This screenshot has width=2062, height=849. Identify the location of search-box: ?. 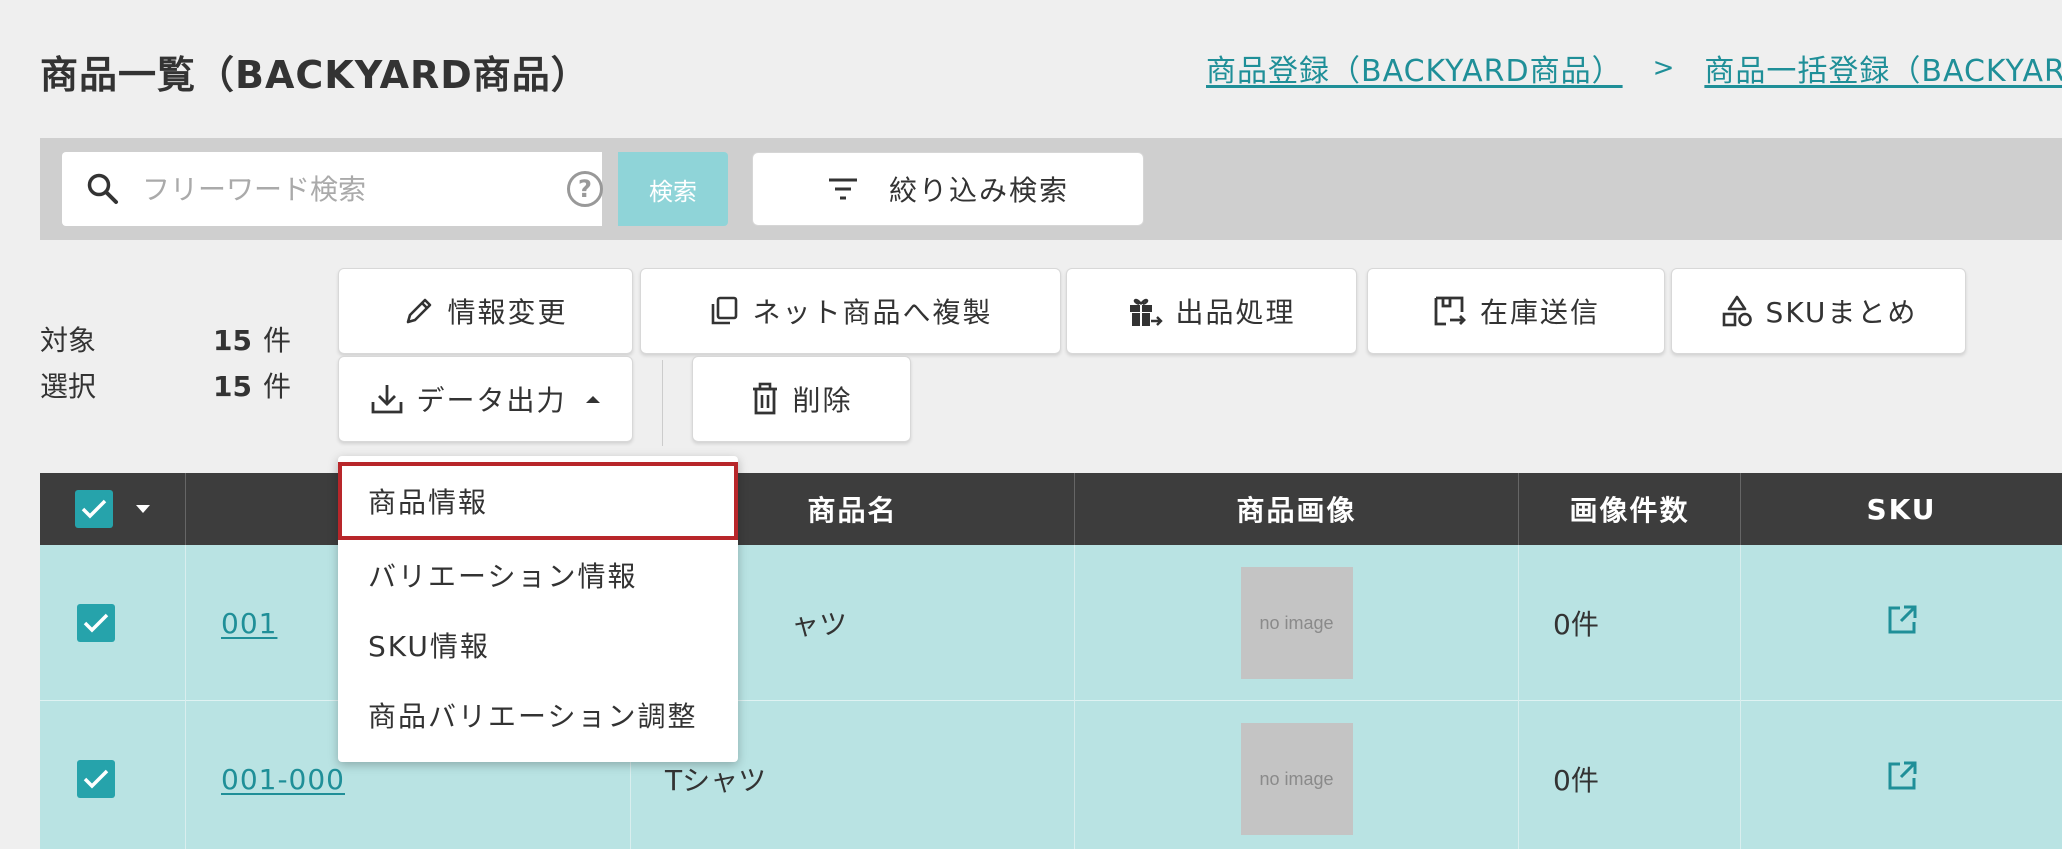
(332, 189).